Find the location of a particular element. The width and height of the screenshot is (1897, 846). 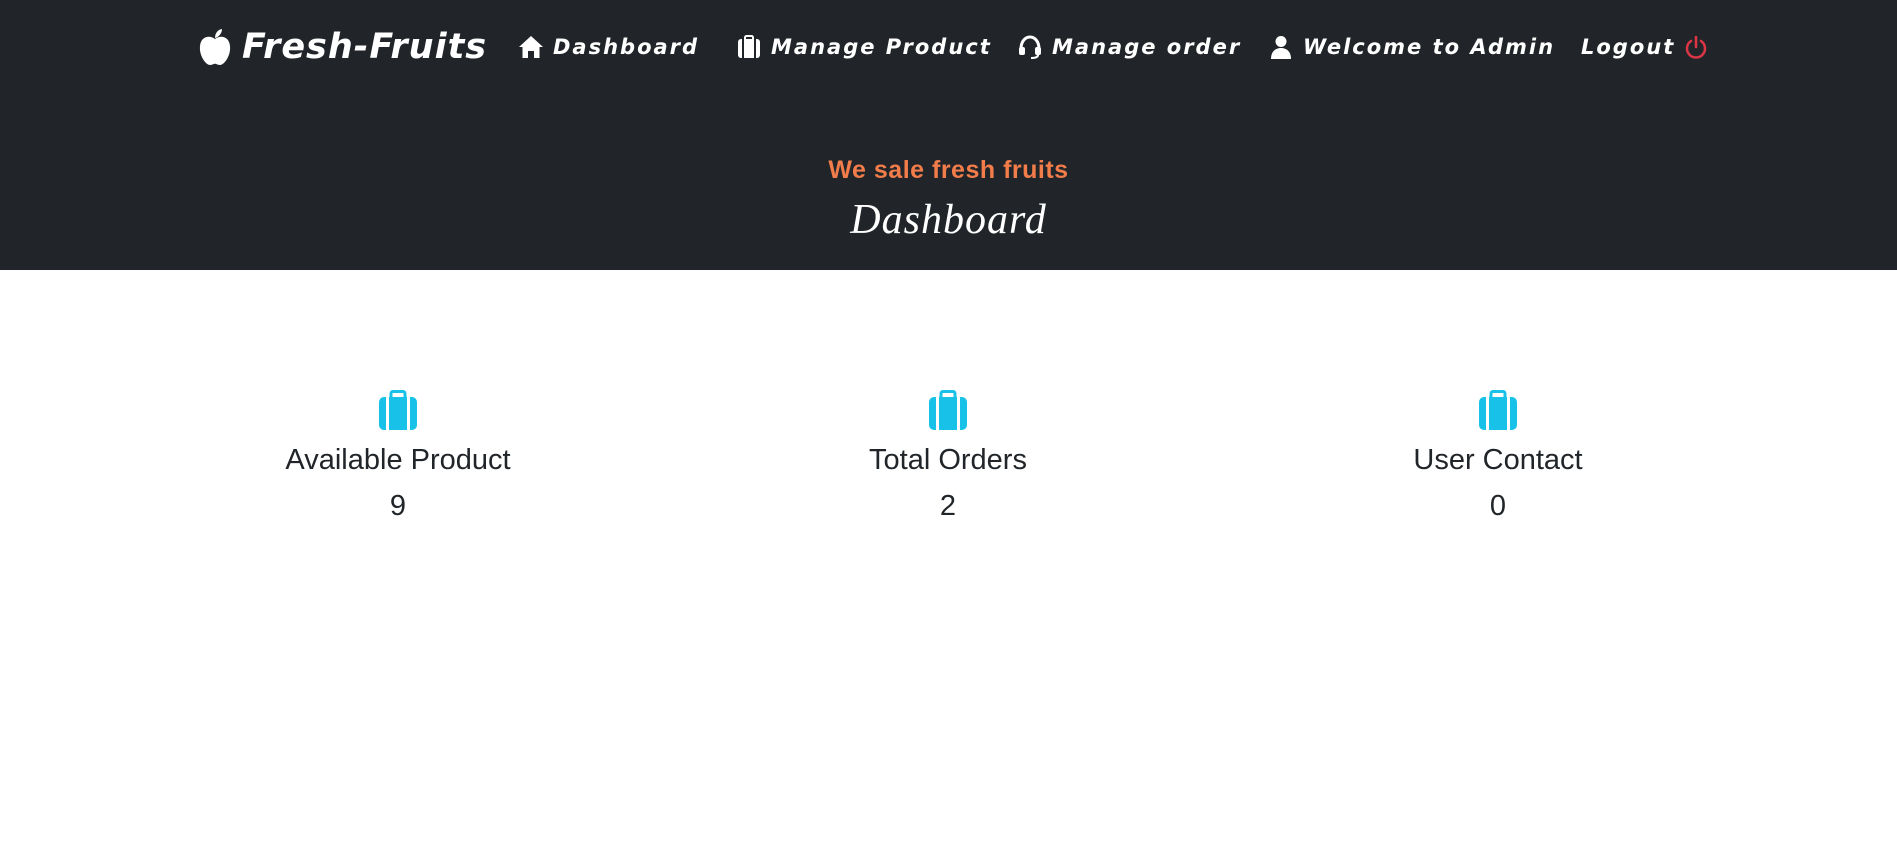

stat-label: Available Product is located at coordinates (398, 460).